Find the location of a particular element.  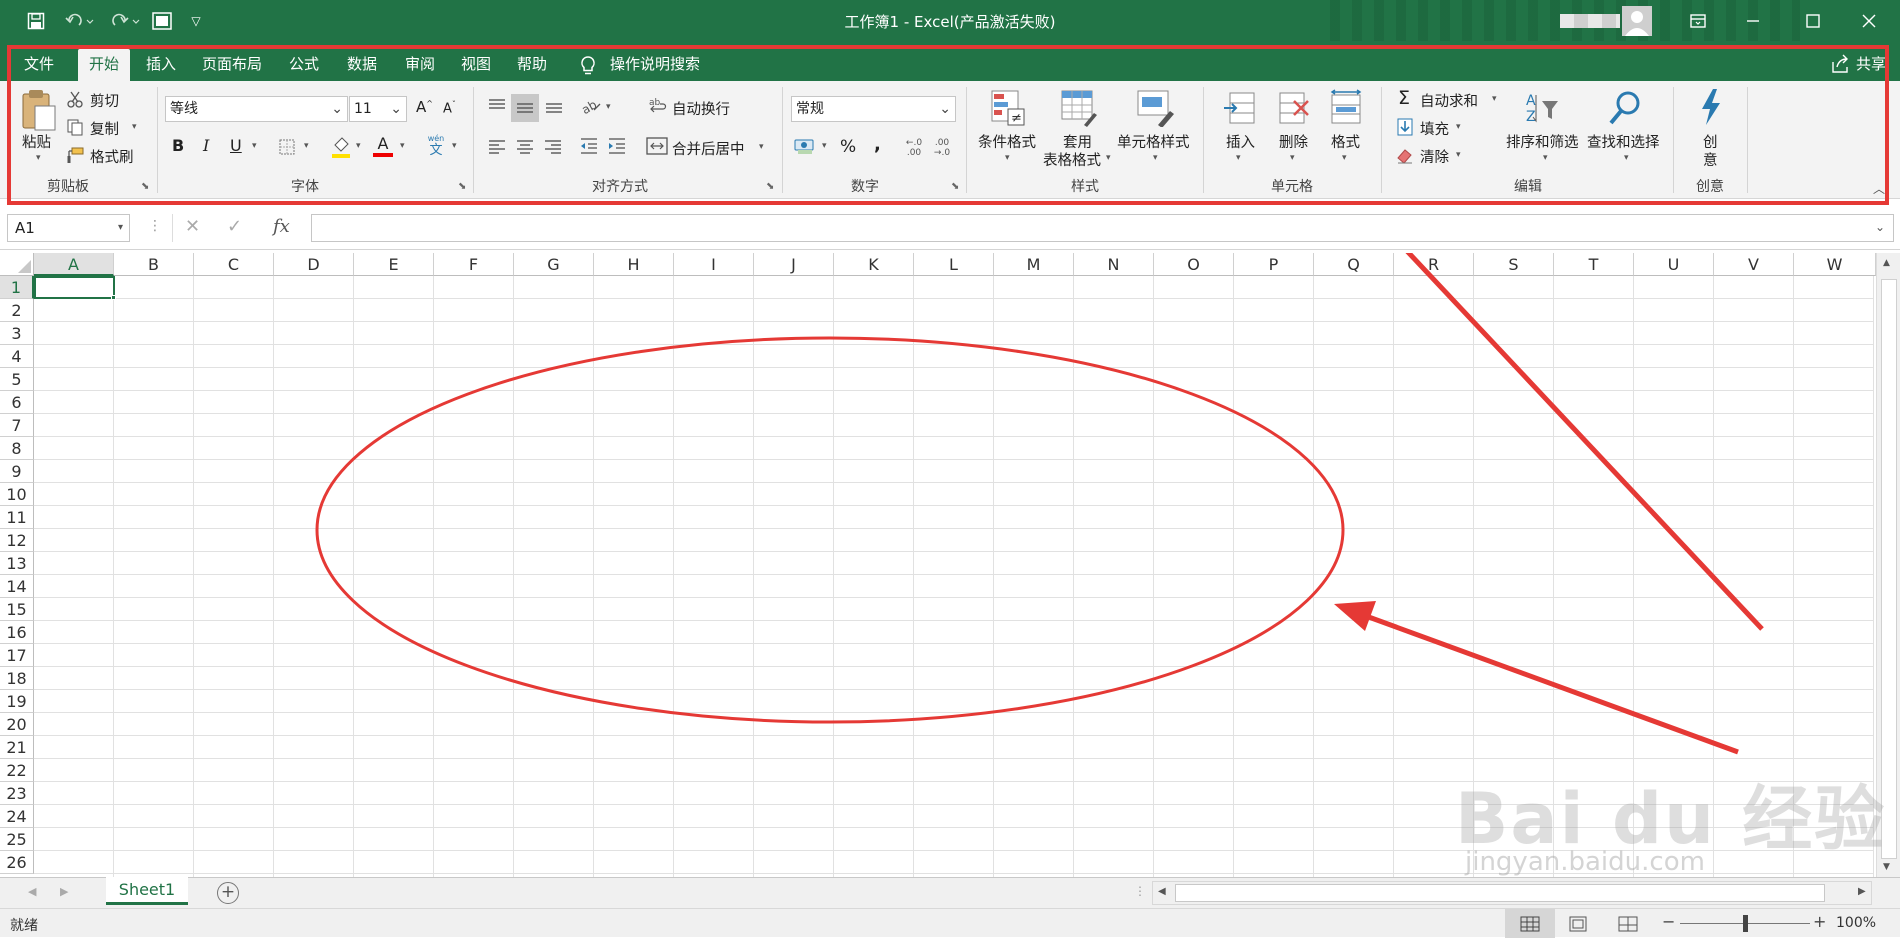

autosum-dropdown-icon: ▾ is located at coordinates (1494, 99).